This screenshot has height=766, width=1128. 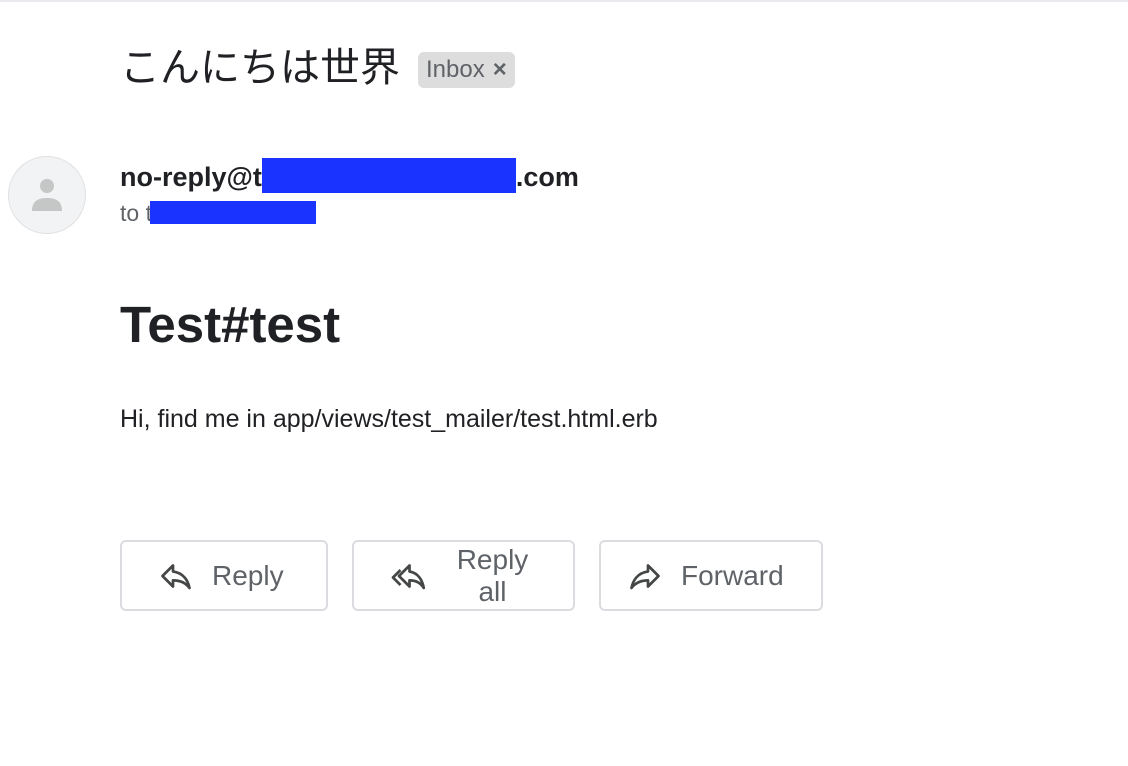 I want to click on reply-icon, so click(x=176, y=576).